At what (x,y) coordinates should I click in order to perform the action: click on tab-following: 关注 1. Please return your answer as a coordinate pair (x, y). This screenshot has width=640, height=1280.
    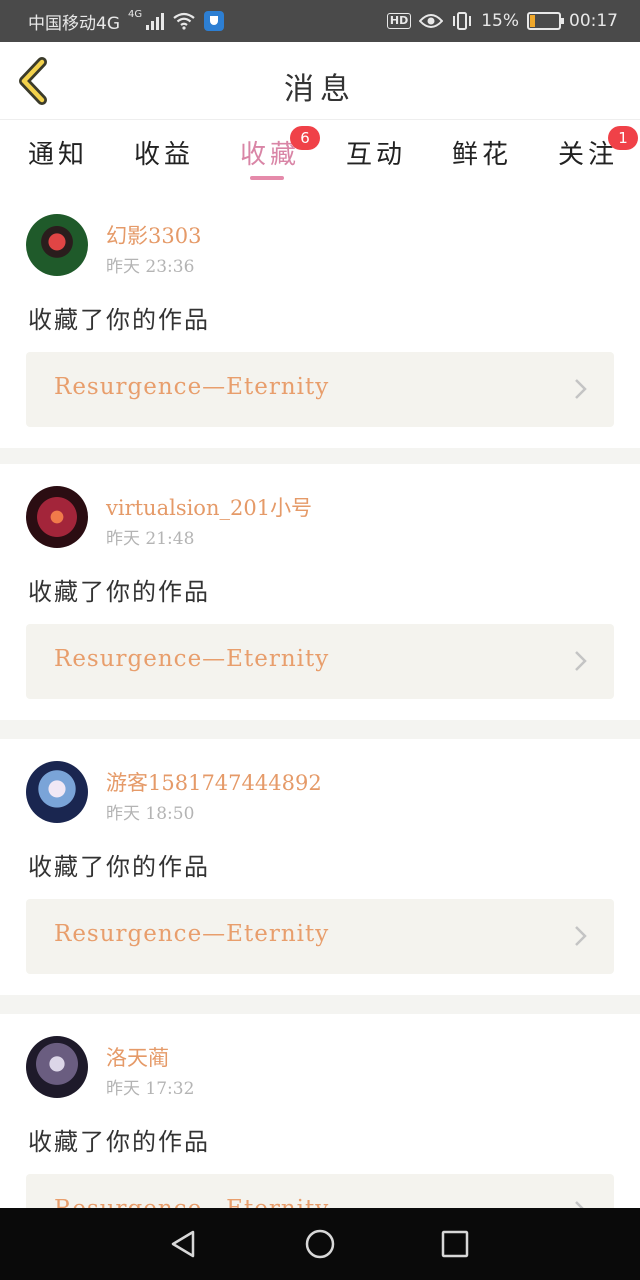
    Looking at the image, I should click on (598, 152).